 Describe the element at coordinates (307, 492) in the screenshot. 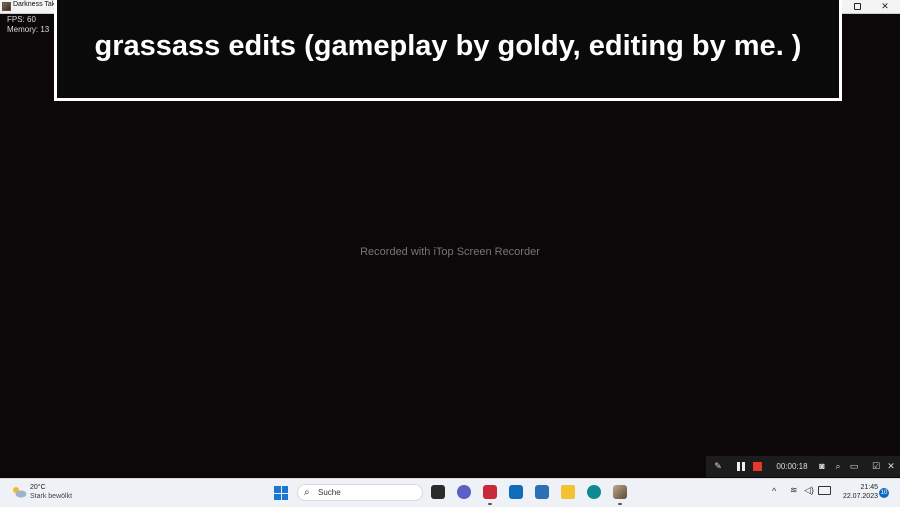

I see `search-icon: ⌕` at that location.